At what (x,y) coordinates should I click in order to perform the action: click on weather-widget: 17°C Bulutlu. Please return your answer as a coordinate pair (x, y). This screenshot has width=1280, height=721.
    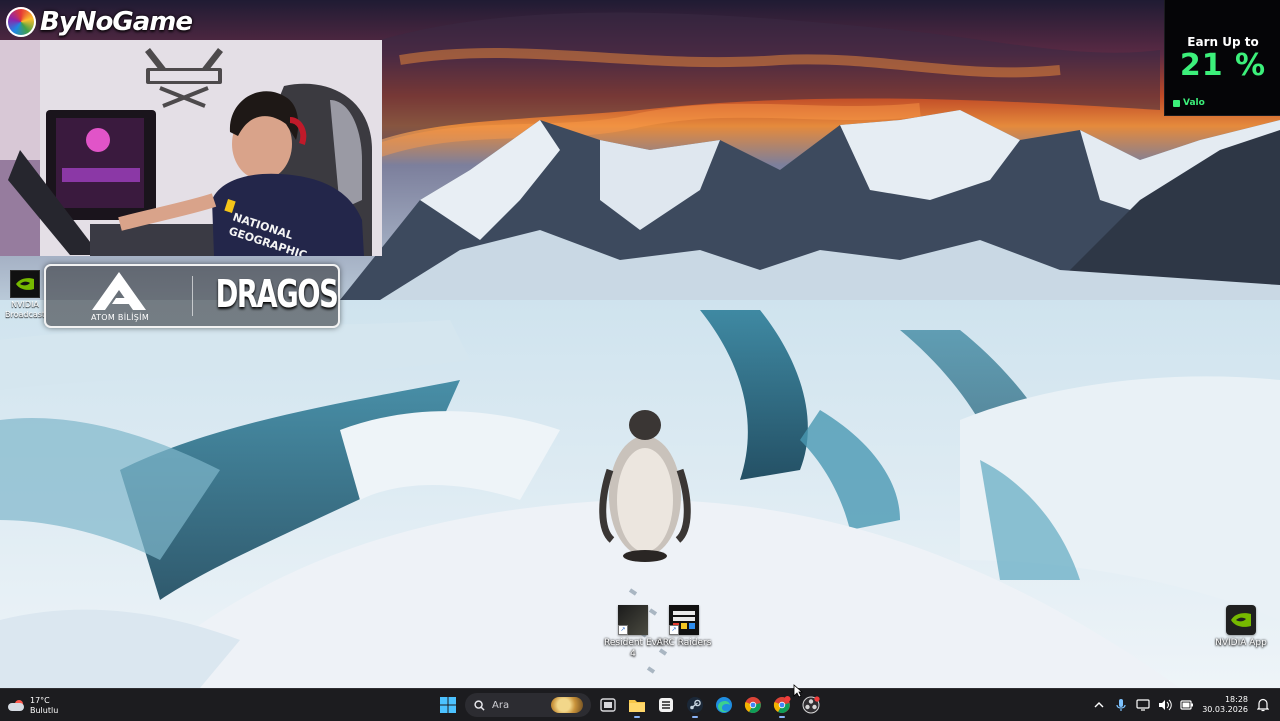
    Looking at the image, I should click on (33, 706).